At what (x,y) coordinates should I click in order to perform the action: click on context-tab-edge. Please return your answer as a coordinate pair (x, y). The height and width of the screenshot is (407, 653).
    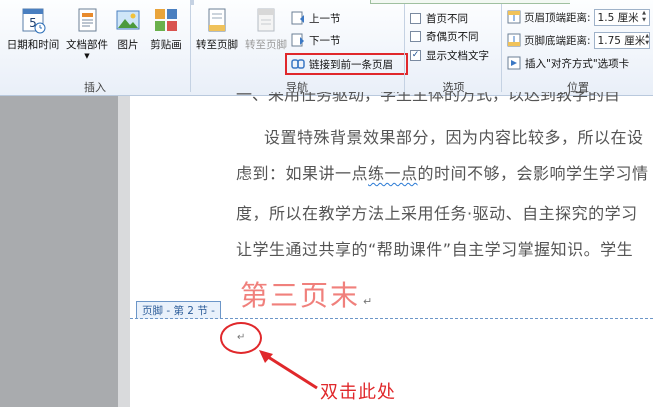
    Looking at the image, I should click on (470, 2).